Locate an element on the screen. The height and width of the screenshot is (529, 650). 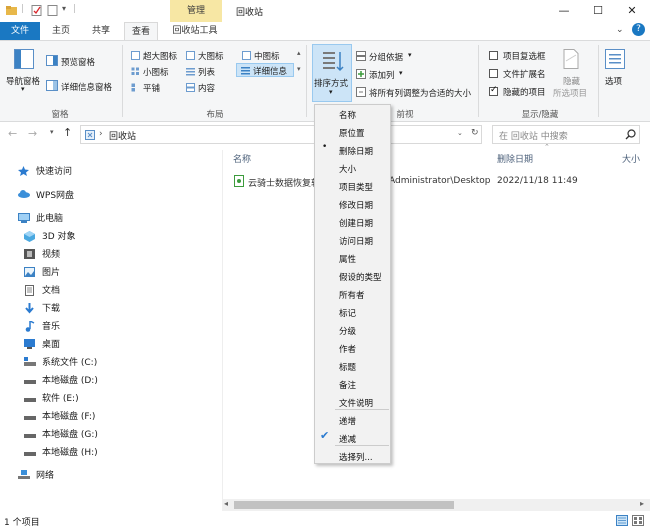
layout-content: 内容 is located at coordinates (206, 88).